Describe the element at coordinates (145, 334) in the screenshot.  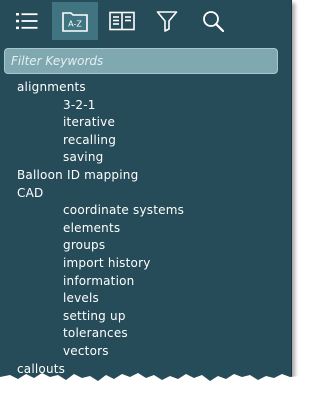
I see `index-subentry: tolerances` at that location.